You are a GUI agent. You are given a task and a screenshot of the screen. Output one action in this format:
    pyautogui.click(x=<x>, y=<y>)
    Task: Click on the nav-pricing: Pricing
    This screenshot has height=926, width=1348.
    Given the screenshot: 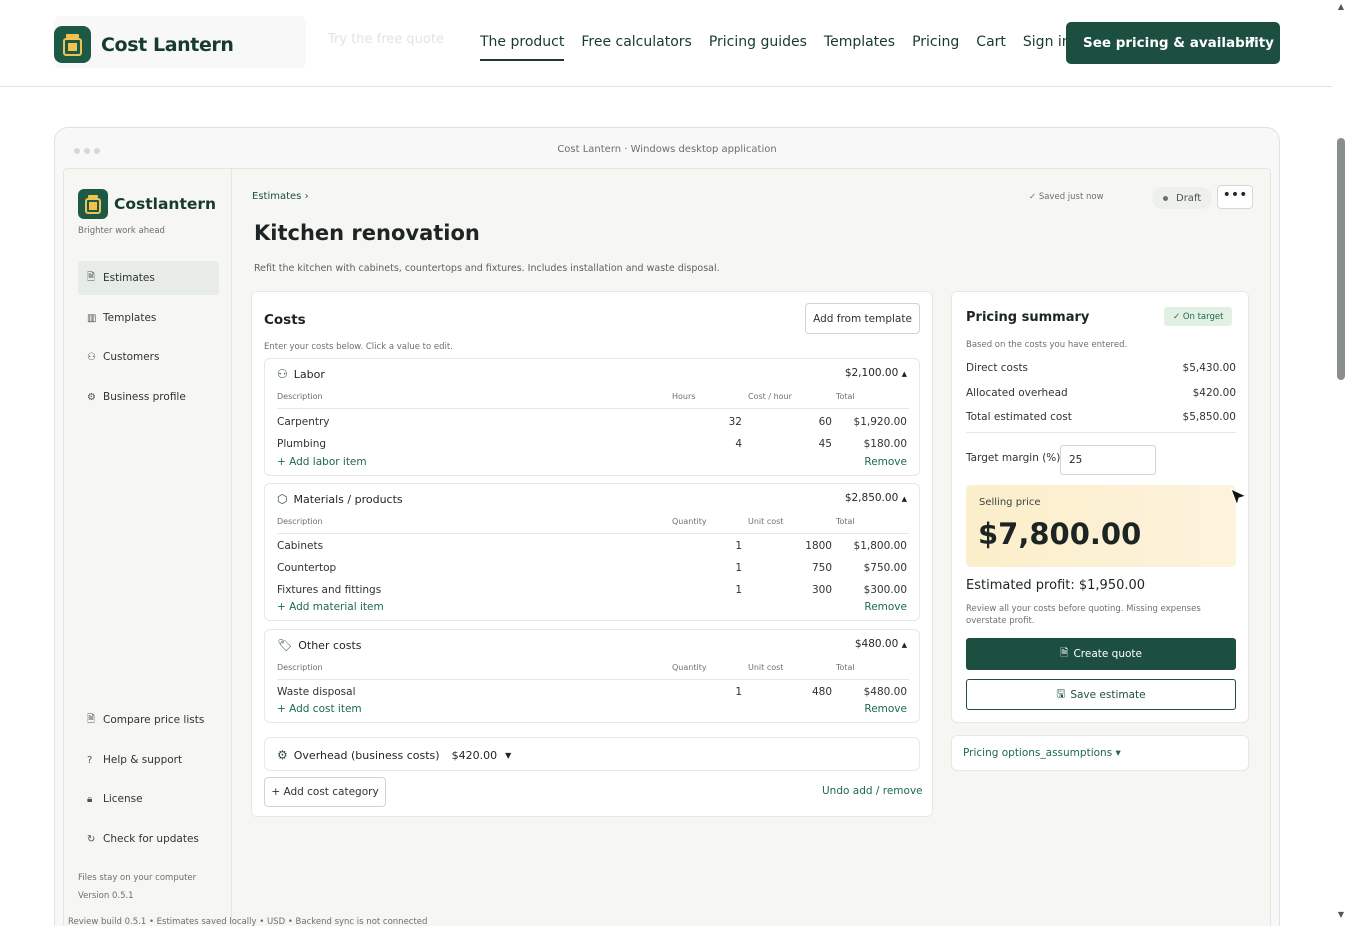 What is the action you would take?
    pyautogui.click(x=935, y=47)
    